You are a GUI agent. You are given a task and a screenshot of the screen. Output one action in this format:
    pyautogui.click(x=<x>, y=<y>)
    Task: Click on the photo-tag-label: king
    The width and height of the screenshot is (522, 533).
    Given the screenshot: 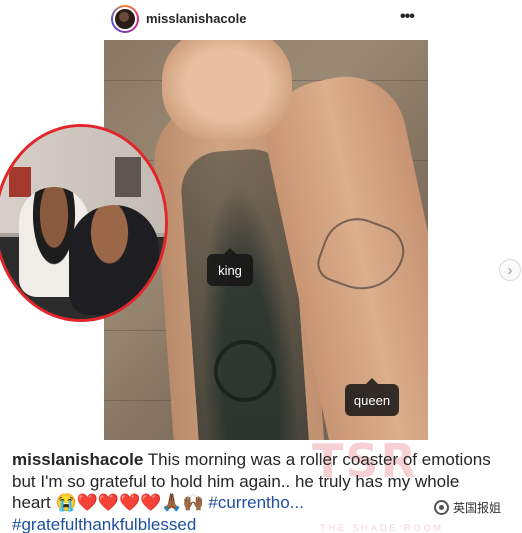 What is the action you would take?
    pyautogui.click(x=230, y=270)
    